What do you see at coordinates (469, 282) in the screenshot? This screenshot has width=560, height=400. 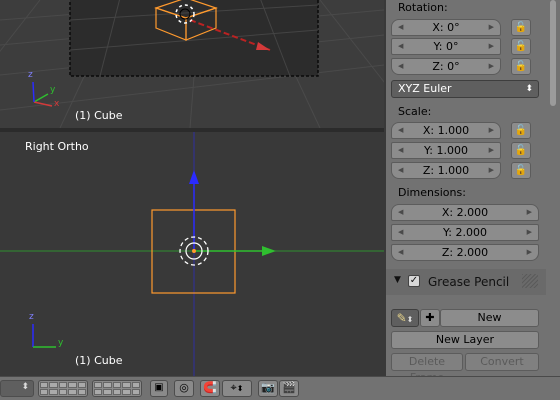 I see `grease-pencil-title: Grease Pencil` at bounding box center [469, 282].